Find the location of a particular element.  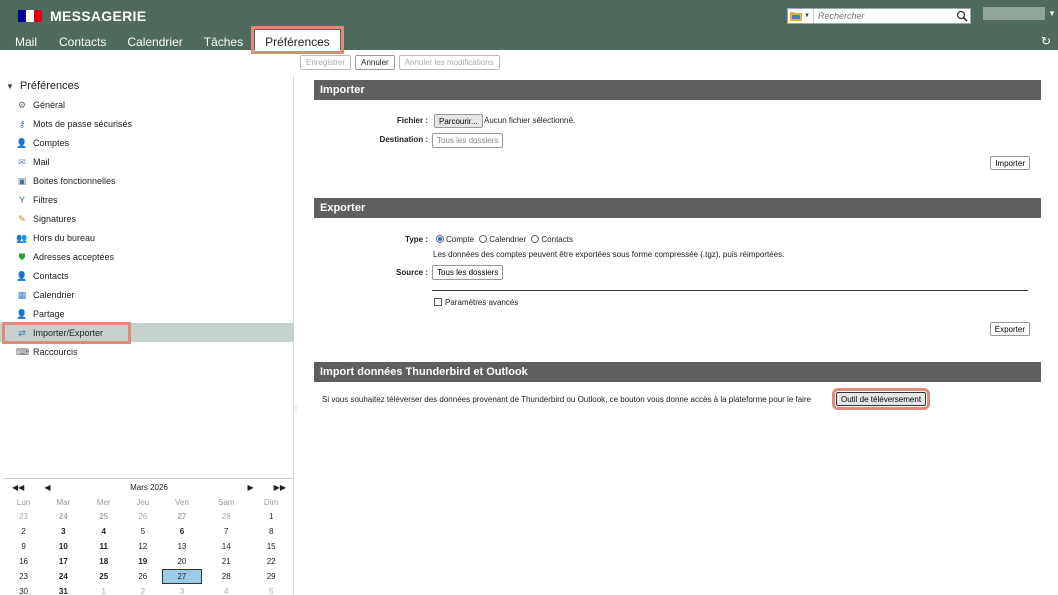

sidebar-item-functional-boxes: ▣ Boites fonctionnelles is located at coordinates (147, 180).